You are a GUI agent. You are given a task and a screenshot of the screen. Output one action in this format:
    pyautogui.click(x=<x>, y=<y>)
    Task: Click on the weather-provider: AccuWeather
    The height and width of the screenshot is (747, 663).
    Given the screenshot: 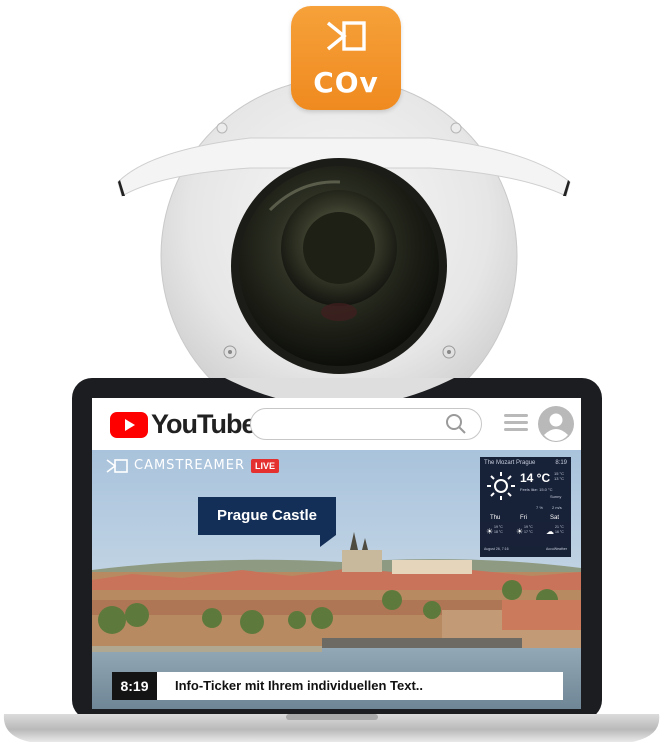 What is the action you would take?
    pyautogui.click(x=556, y=549)
    